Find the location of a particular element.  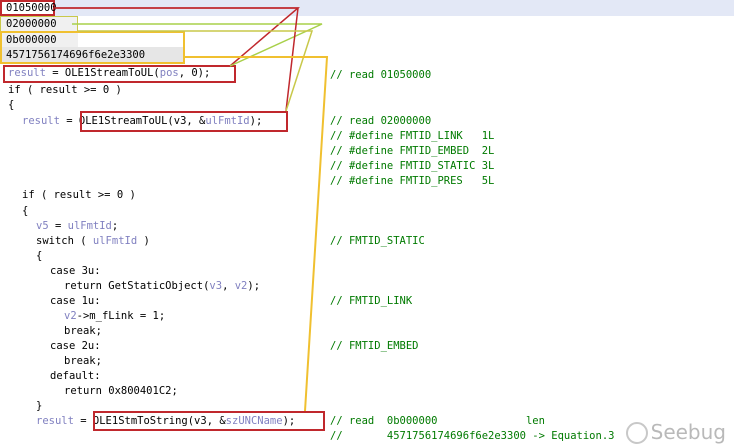

seebug-watermark: Seebug is located at coordinates (675, 432).